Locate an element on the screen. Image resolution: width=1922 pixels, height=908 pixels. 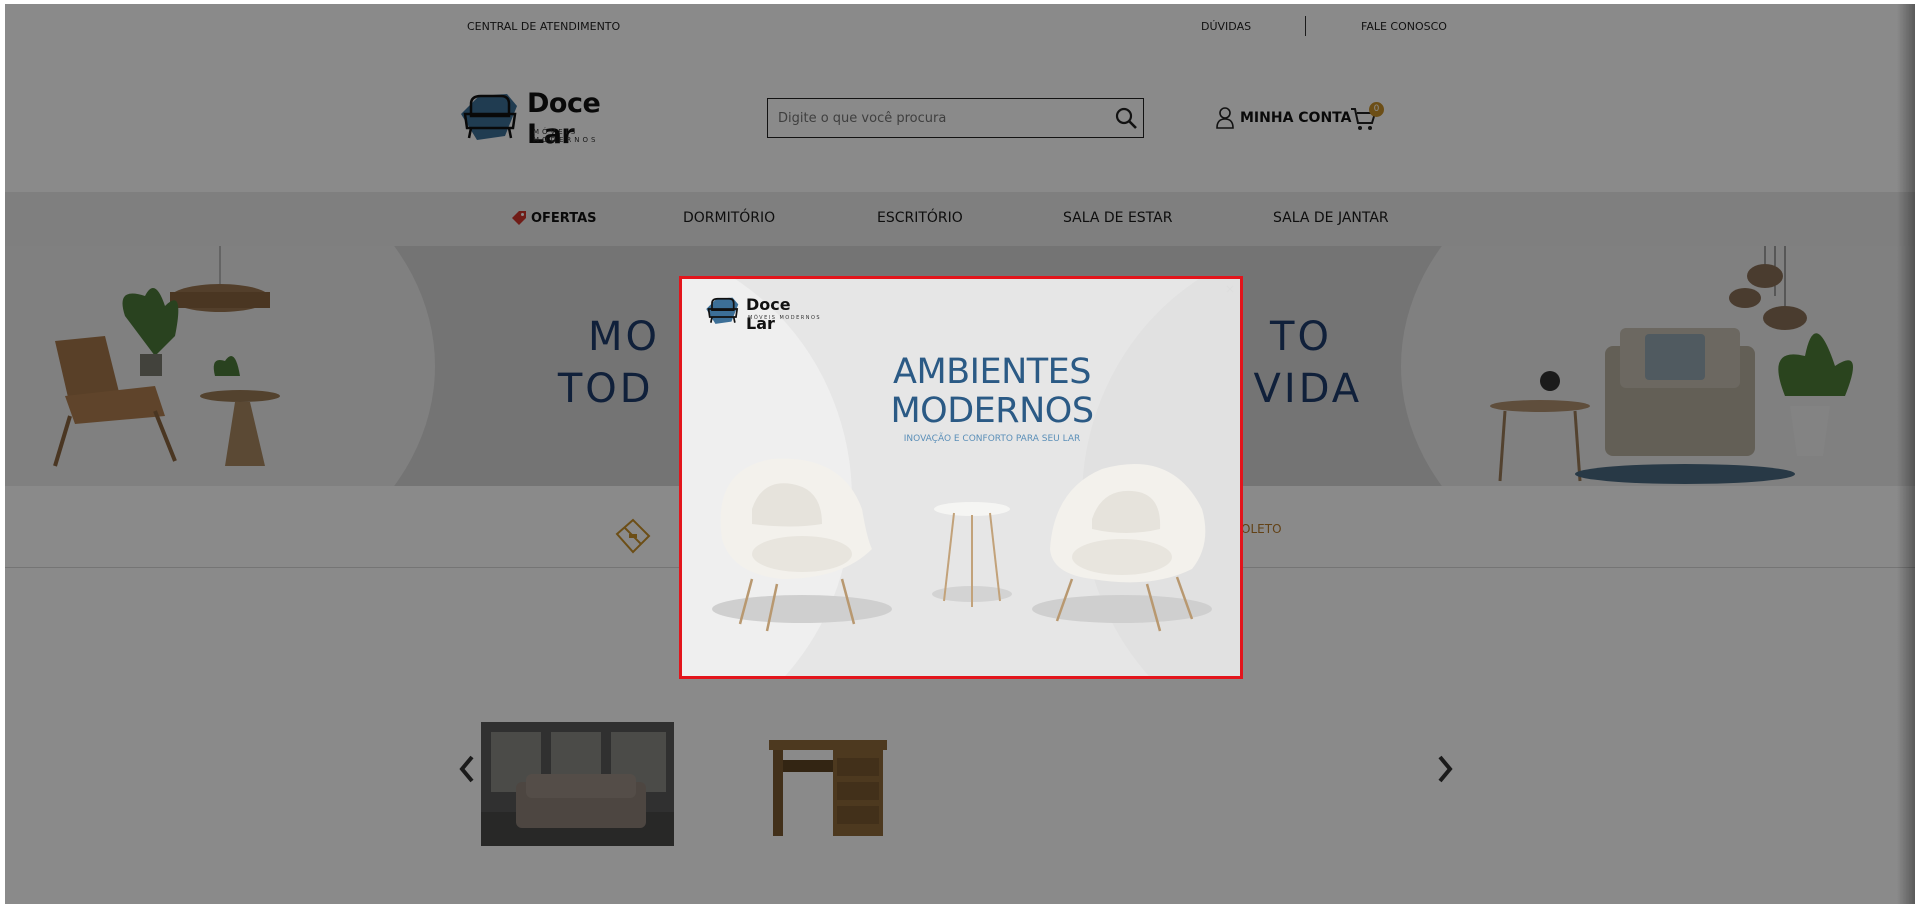
modal-brand-tagline: MÓVEIS MODERNOS is located at coordinates (785, 318).